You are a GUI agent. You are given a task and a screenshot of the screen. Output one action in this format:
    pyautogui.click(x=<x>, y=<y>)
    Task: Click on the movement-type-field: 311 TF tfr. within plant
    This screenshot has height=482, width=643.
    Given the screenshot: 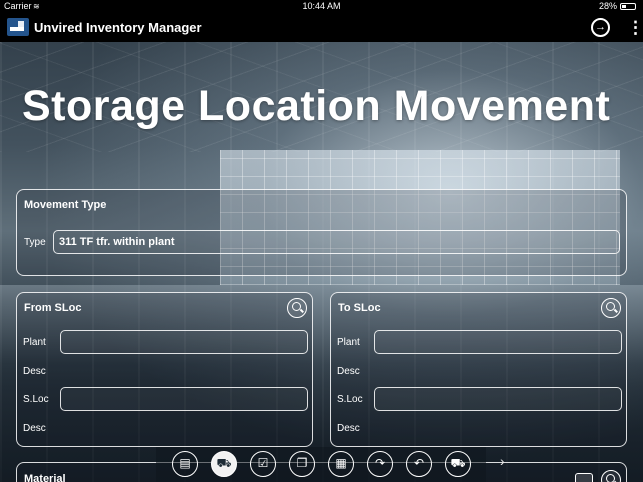 What is the action you would take?
    pyautogui.click(x=336, y=242)
    